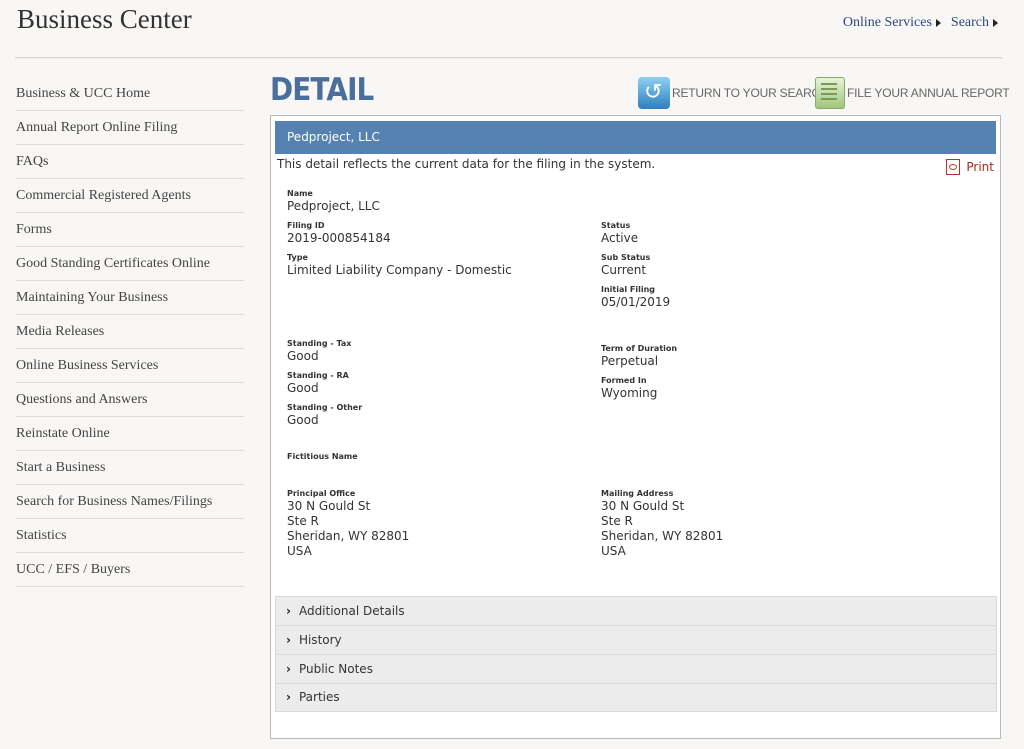  Describe the element at coordinates (628, 289) in the screenshot. I see `field-label: Initial Filing` at that location.